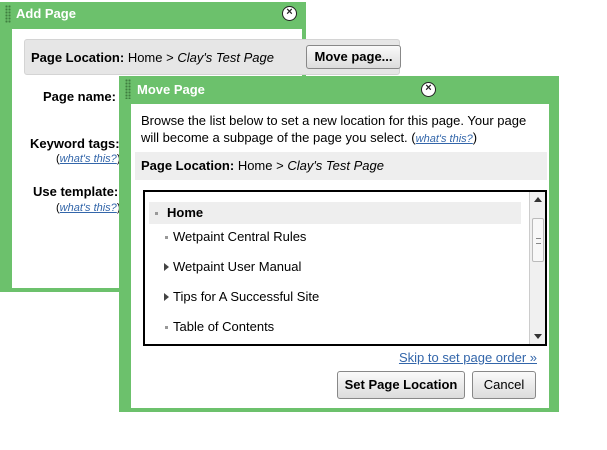 This screenshot has height=450, width=607. Describe the element at coordinates (475, 137) in the screenshot. I see `help-close-paren: )` at that location.